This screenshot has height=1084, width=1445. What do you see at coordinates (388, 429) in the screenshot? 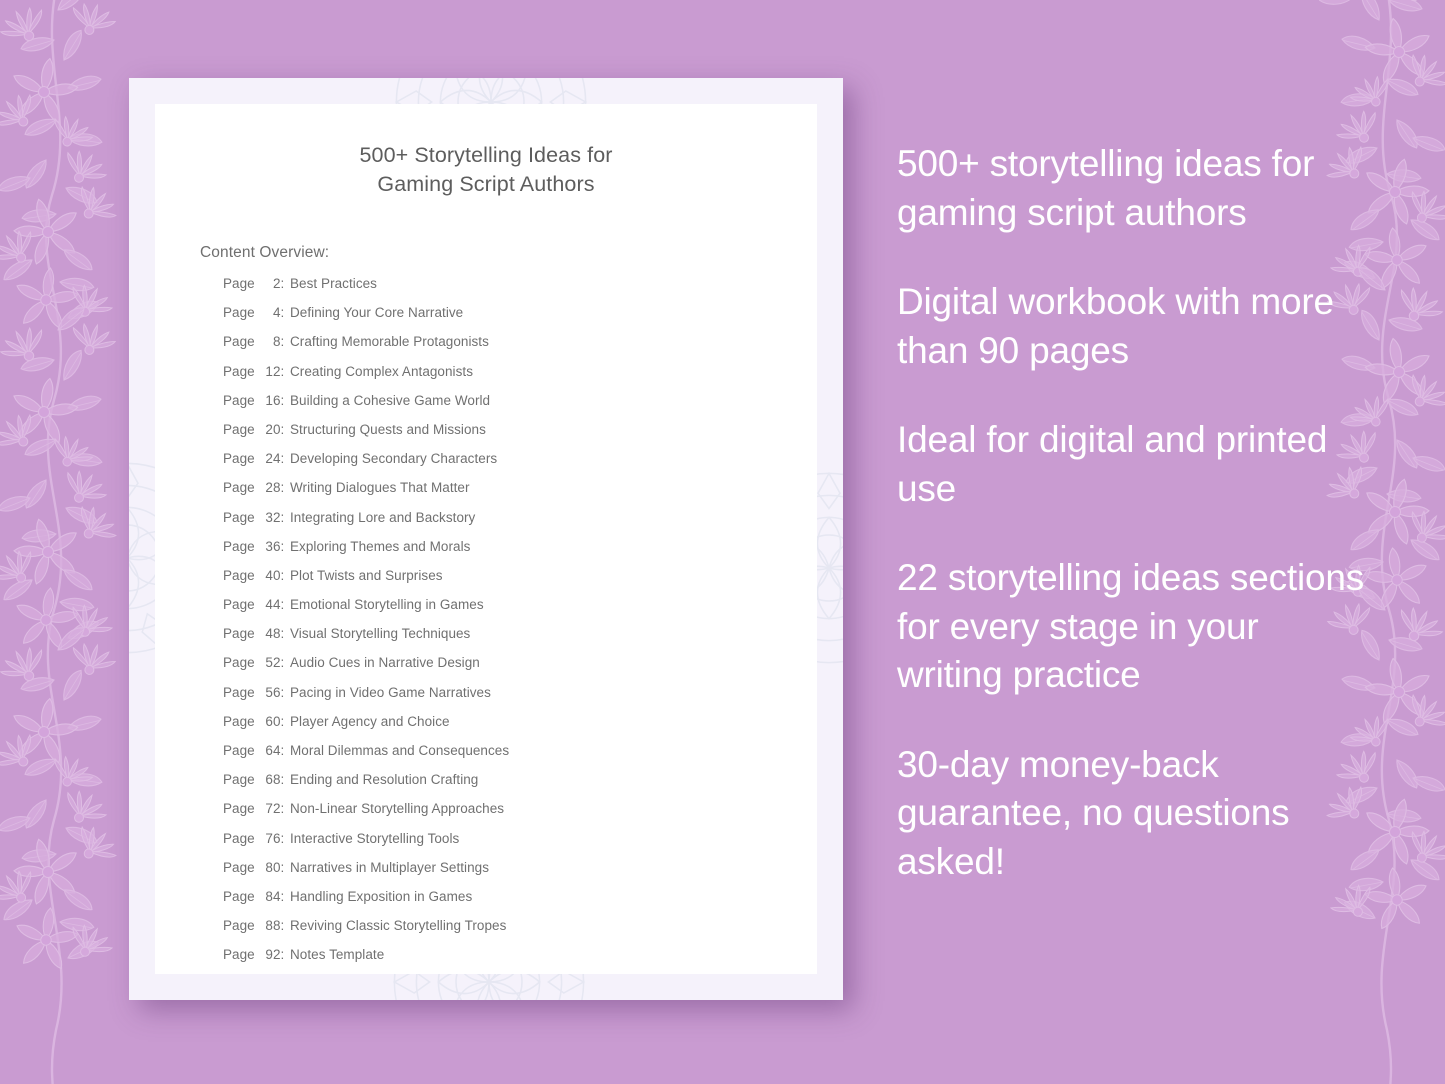
I see `toc-entry-title: Structuring Quests and Missions` at bounding box center [388, 429].